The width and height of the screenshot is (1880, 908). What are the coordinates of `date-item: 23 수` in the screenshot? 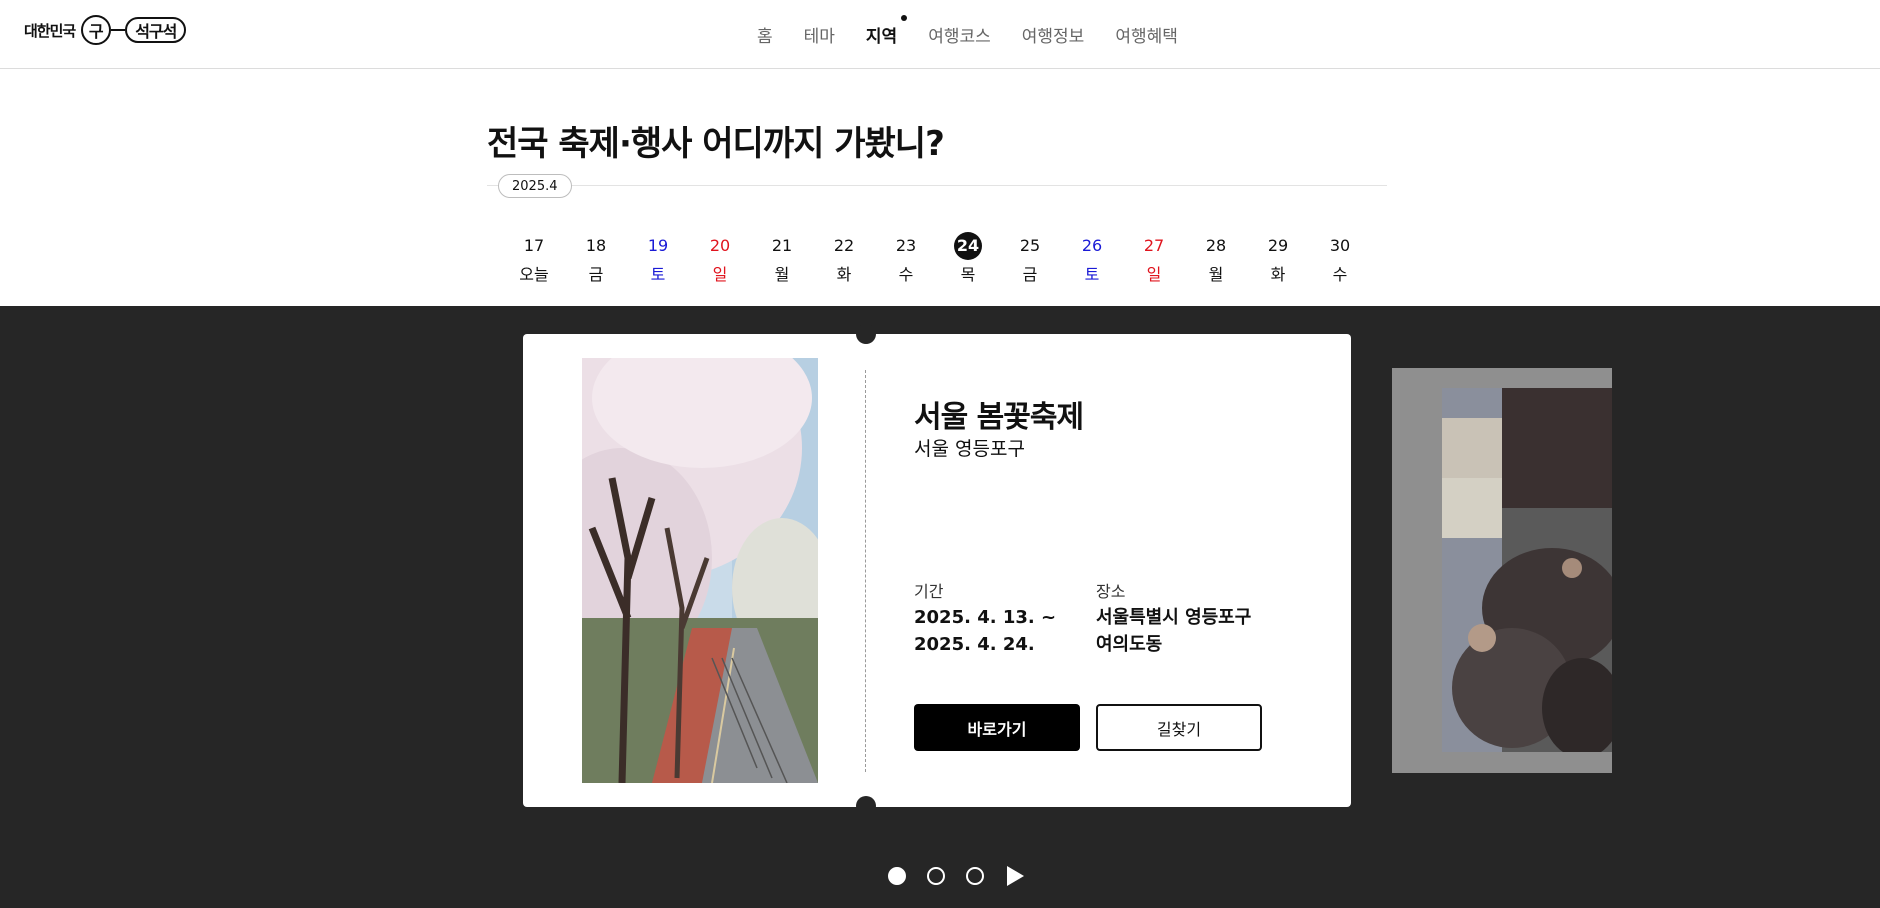 It's located at (906, 258).